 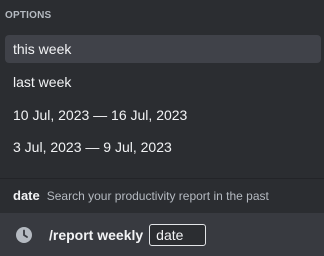 I want to click on command-name: /report weekly, so click(x=96, y=234).